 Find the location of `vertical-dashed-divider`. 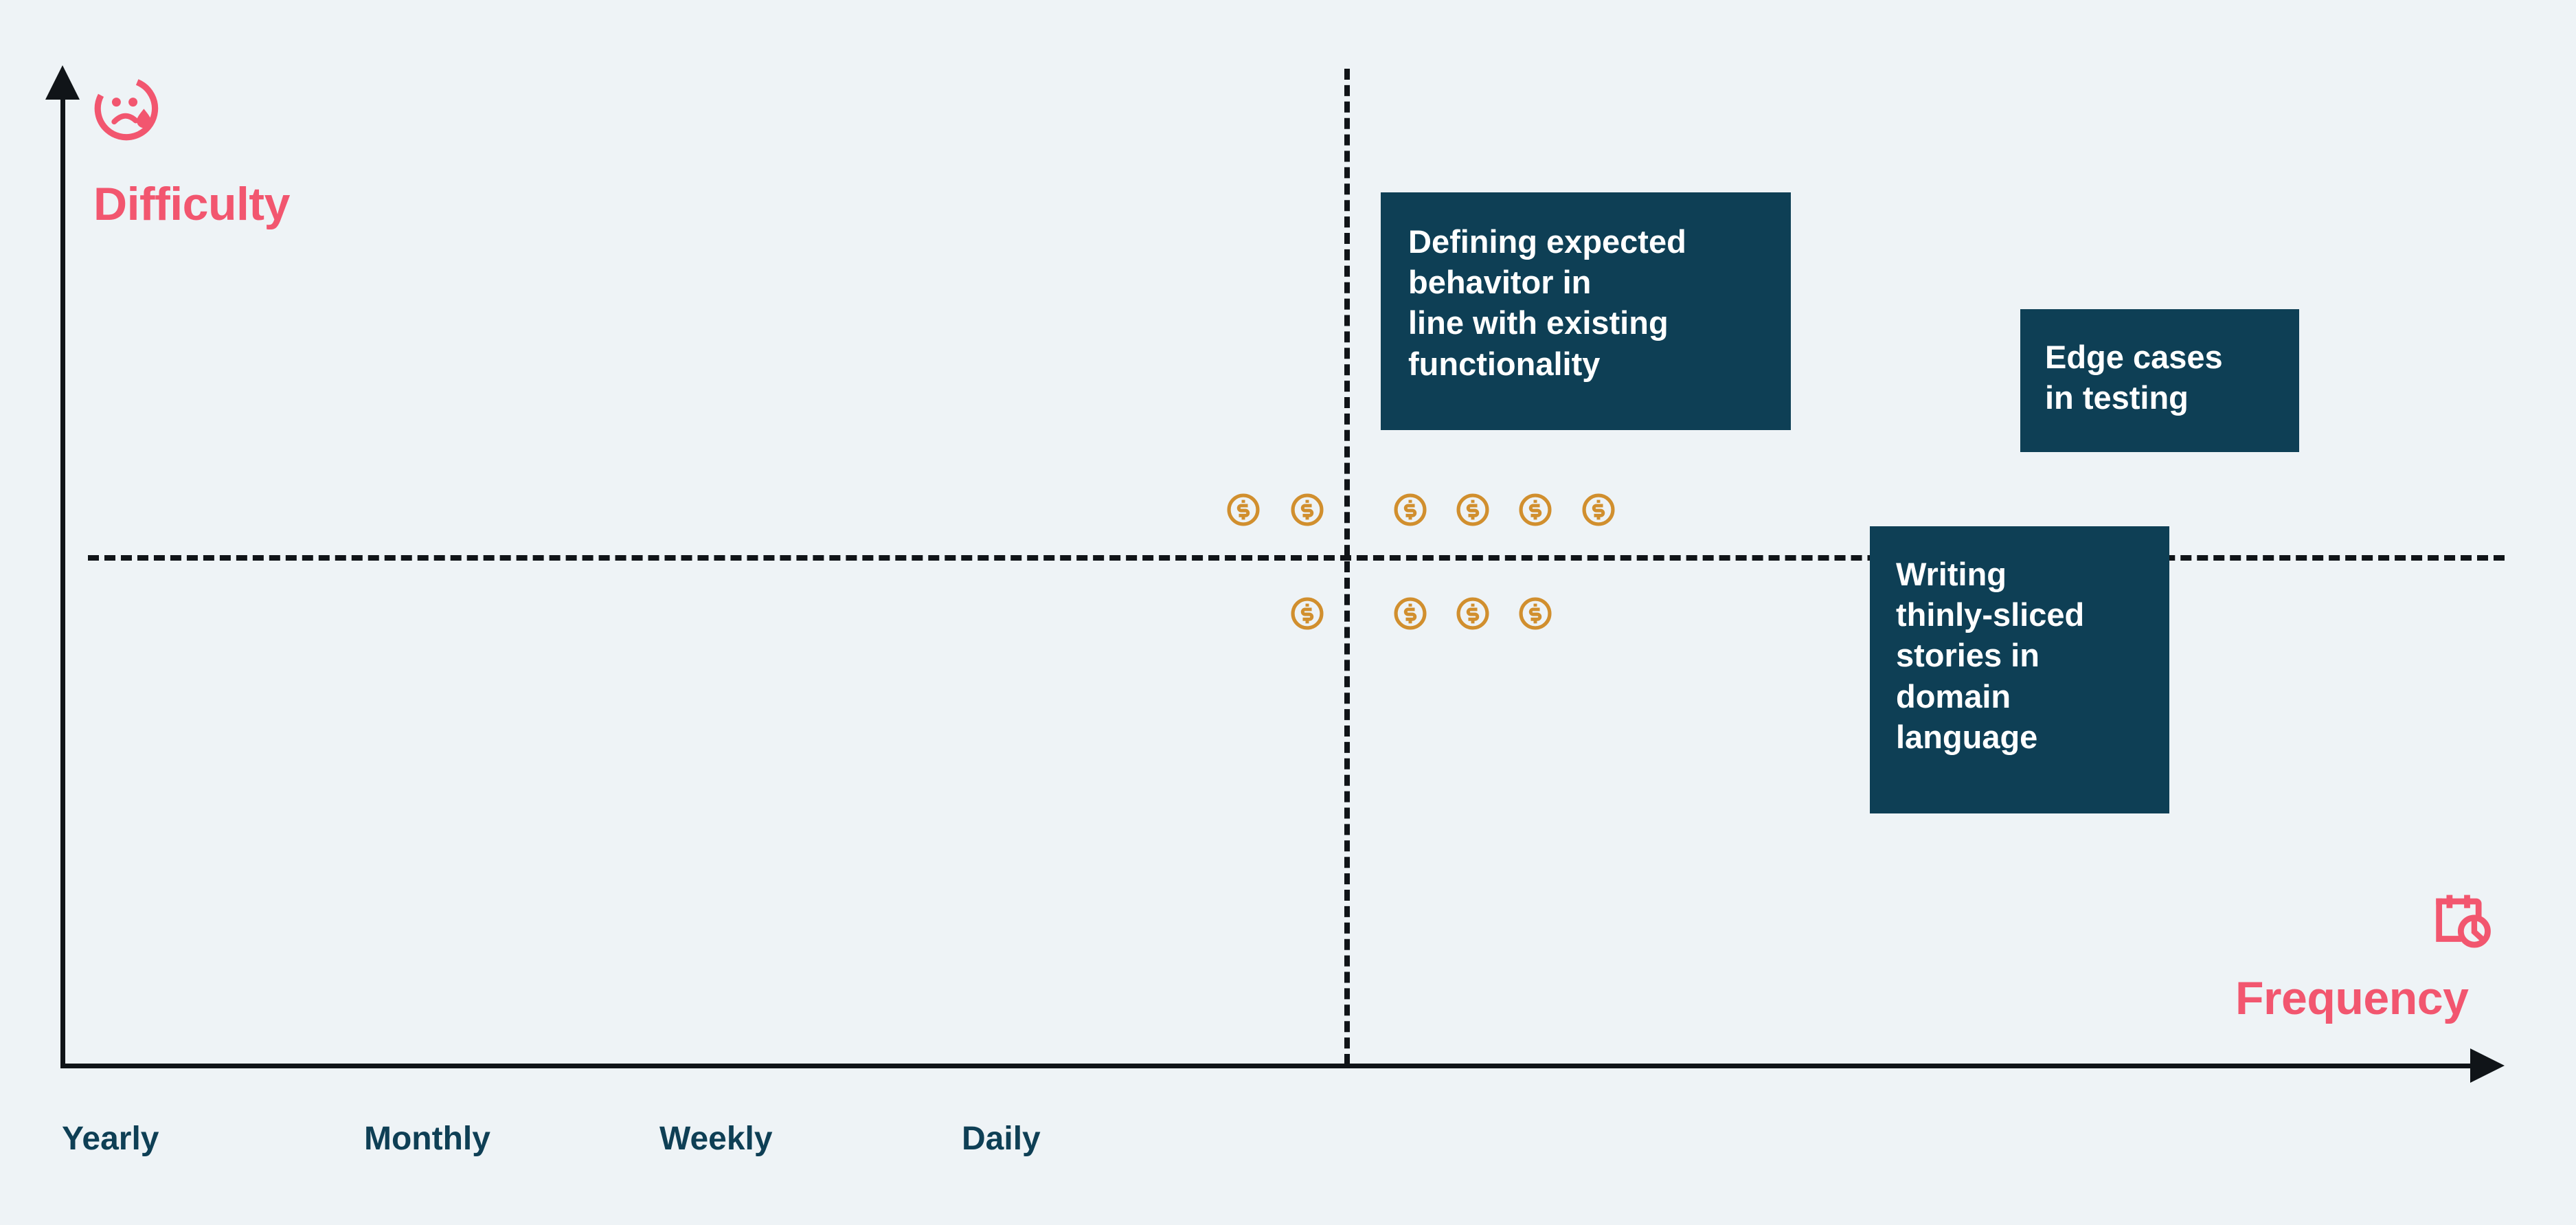

vertical-dashed-divider is located at coordinates (1347, 567).